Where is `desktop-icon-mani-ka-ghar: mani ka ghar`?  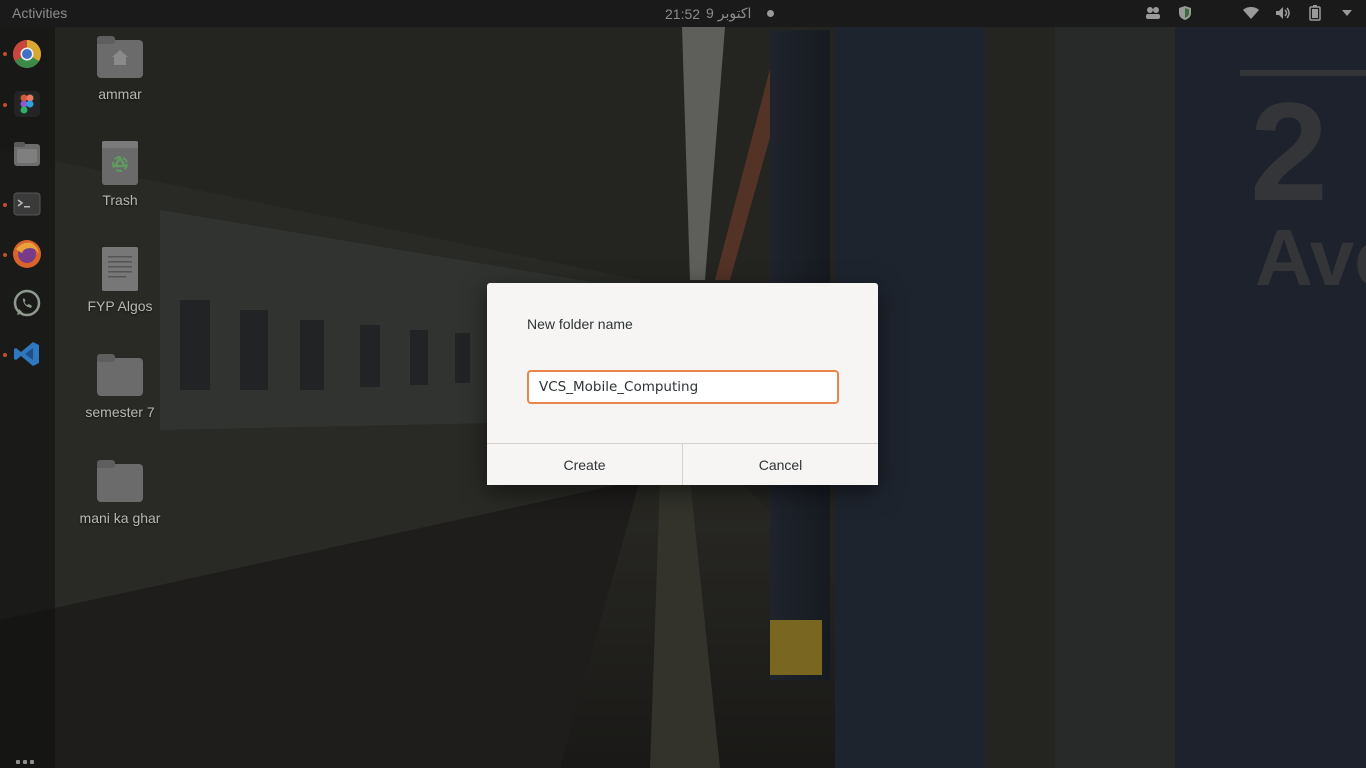
desktop-icon-mani-ka-ghar: mani ka ghar is located at coordinates (120, 492).